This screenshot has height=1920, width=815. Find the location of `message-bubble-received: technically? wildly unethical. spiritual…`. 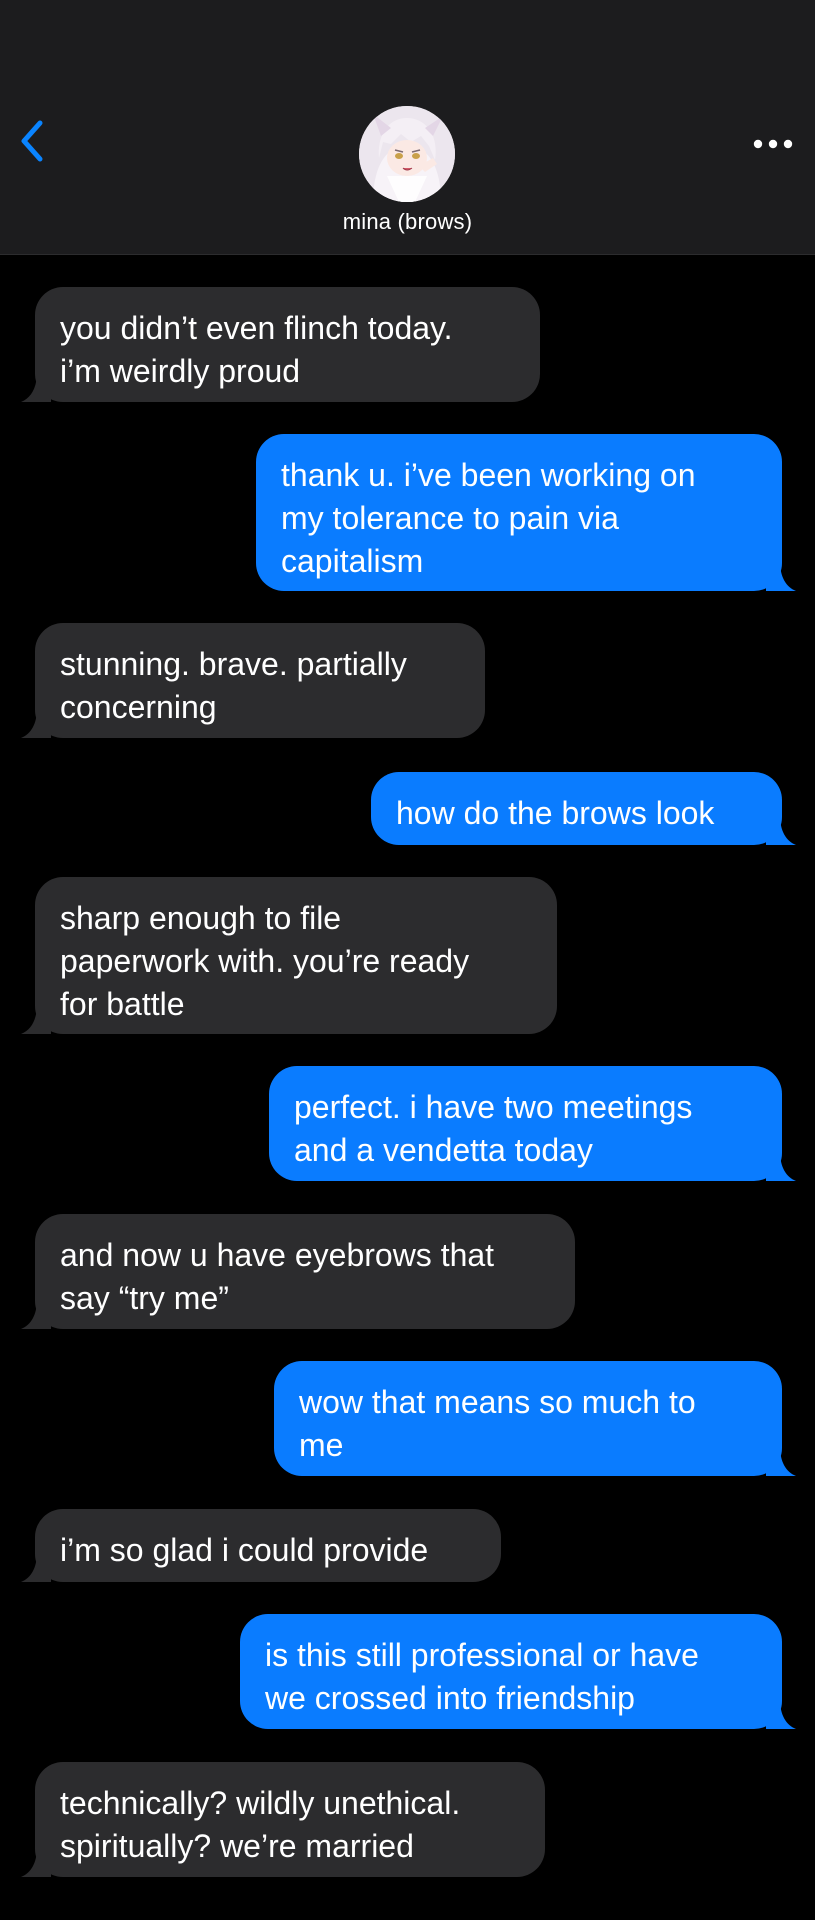

message-bubble-received: technically? wildly unethical. spiritual… is located at coordinates (283, 1819).